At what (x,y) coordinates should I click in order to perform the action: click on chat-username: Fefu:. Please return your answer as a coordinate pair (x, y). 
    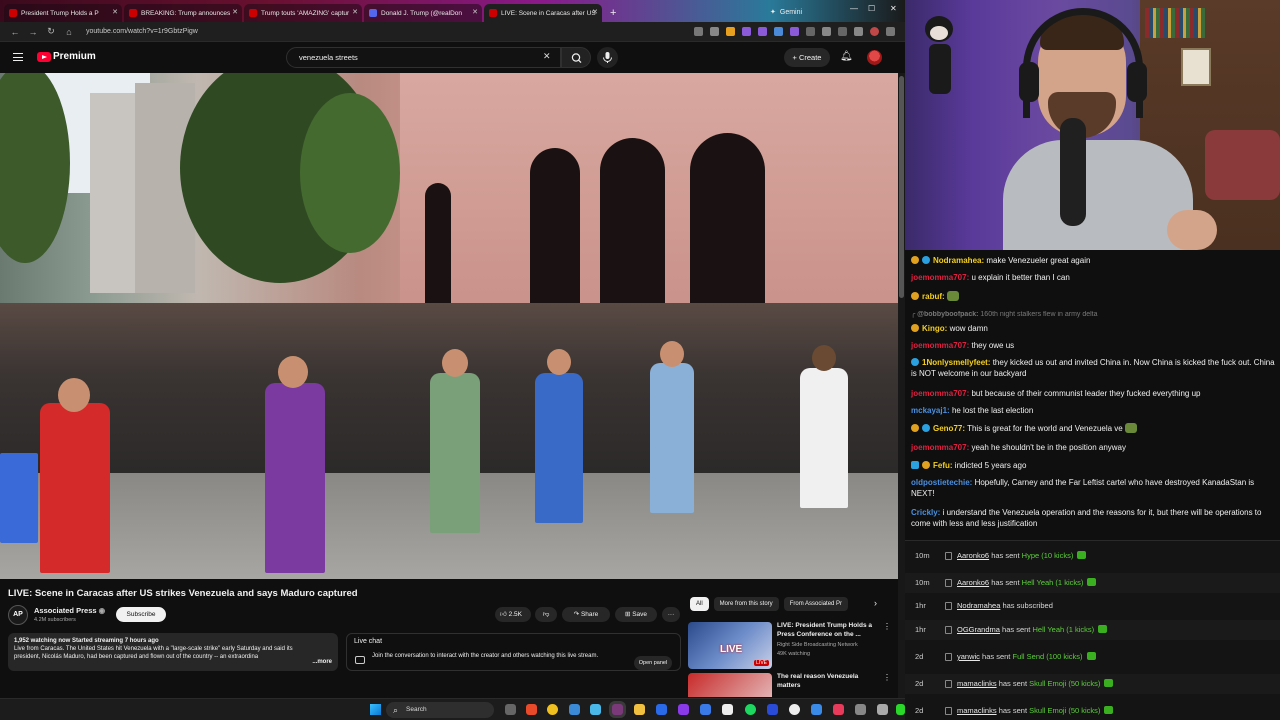
    Looking at the image, I should click on (943, 465).